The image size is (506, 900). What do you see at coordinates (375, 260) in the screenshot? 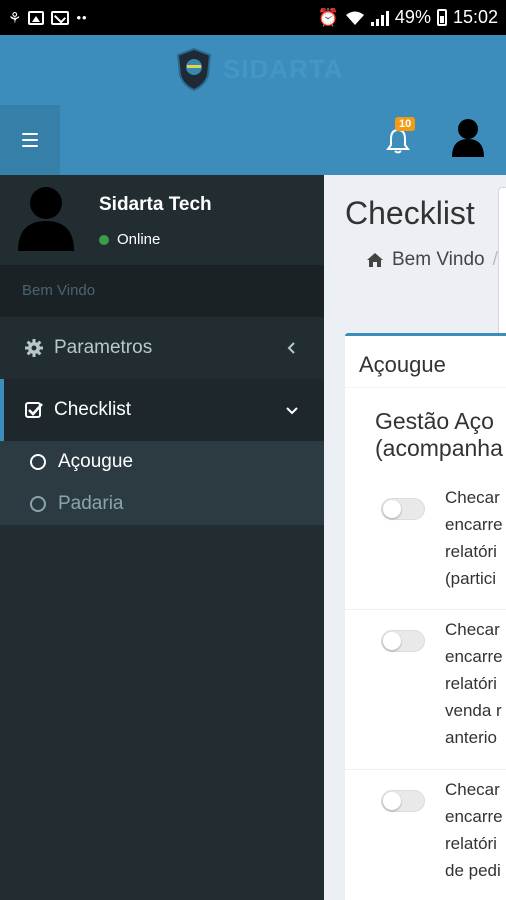
I see `home-icon` at bounding box center [375, 260].